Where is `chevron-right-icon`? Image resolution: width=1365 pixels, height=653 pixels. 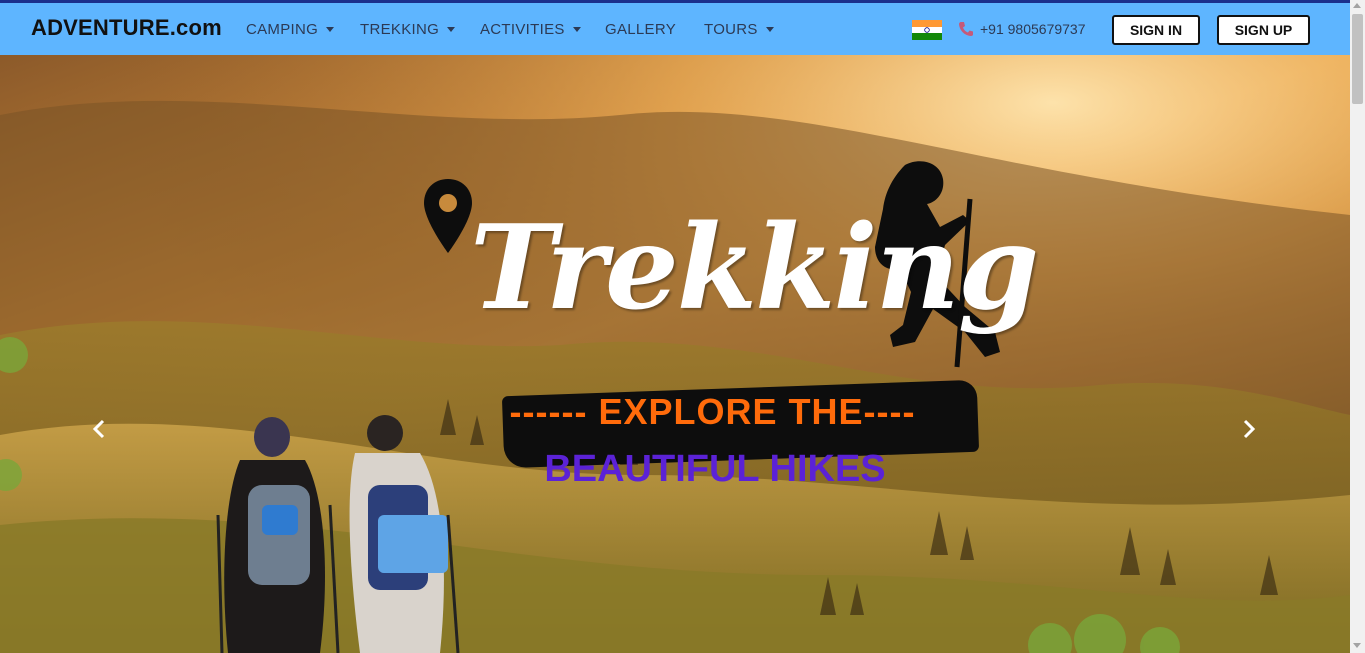
chevron-right-icon is located at coordinates (1248, 429).